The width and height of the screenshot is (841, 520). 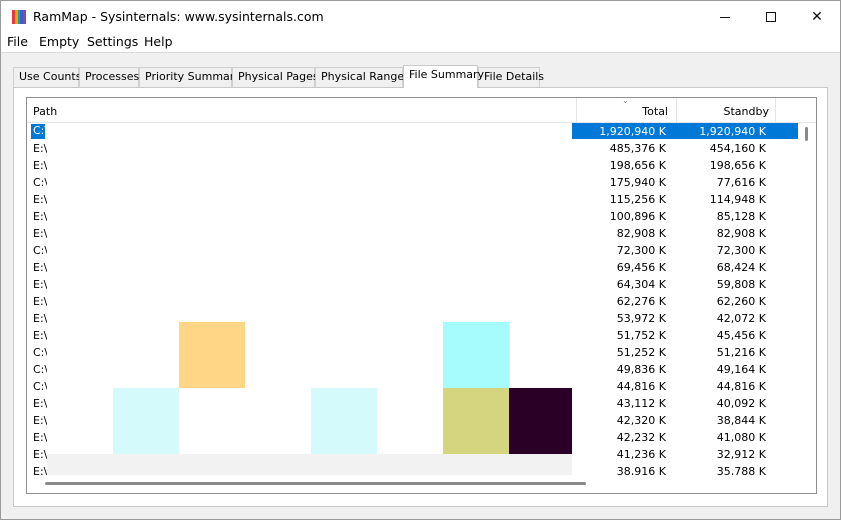 I want to click on minimize-button, so click(x=725, y=17).